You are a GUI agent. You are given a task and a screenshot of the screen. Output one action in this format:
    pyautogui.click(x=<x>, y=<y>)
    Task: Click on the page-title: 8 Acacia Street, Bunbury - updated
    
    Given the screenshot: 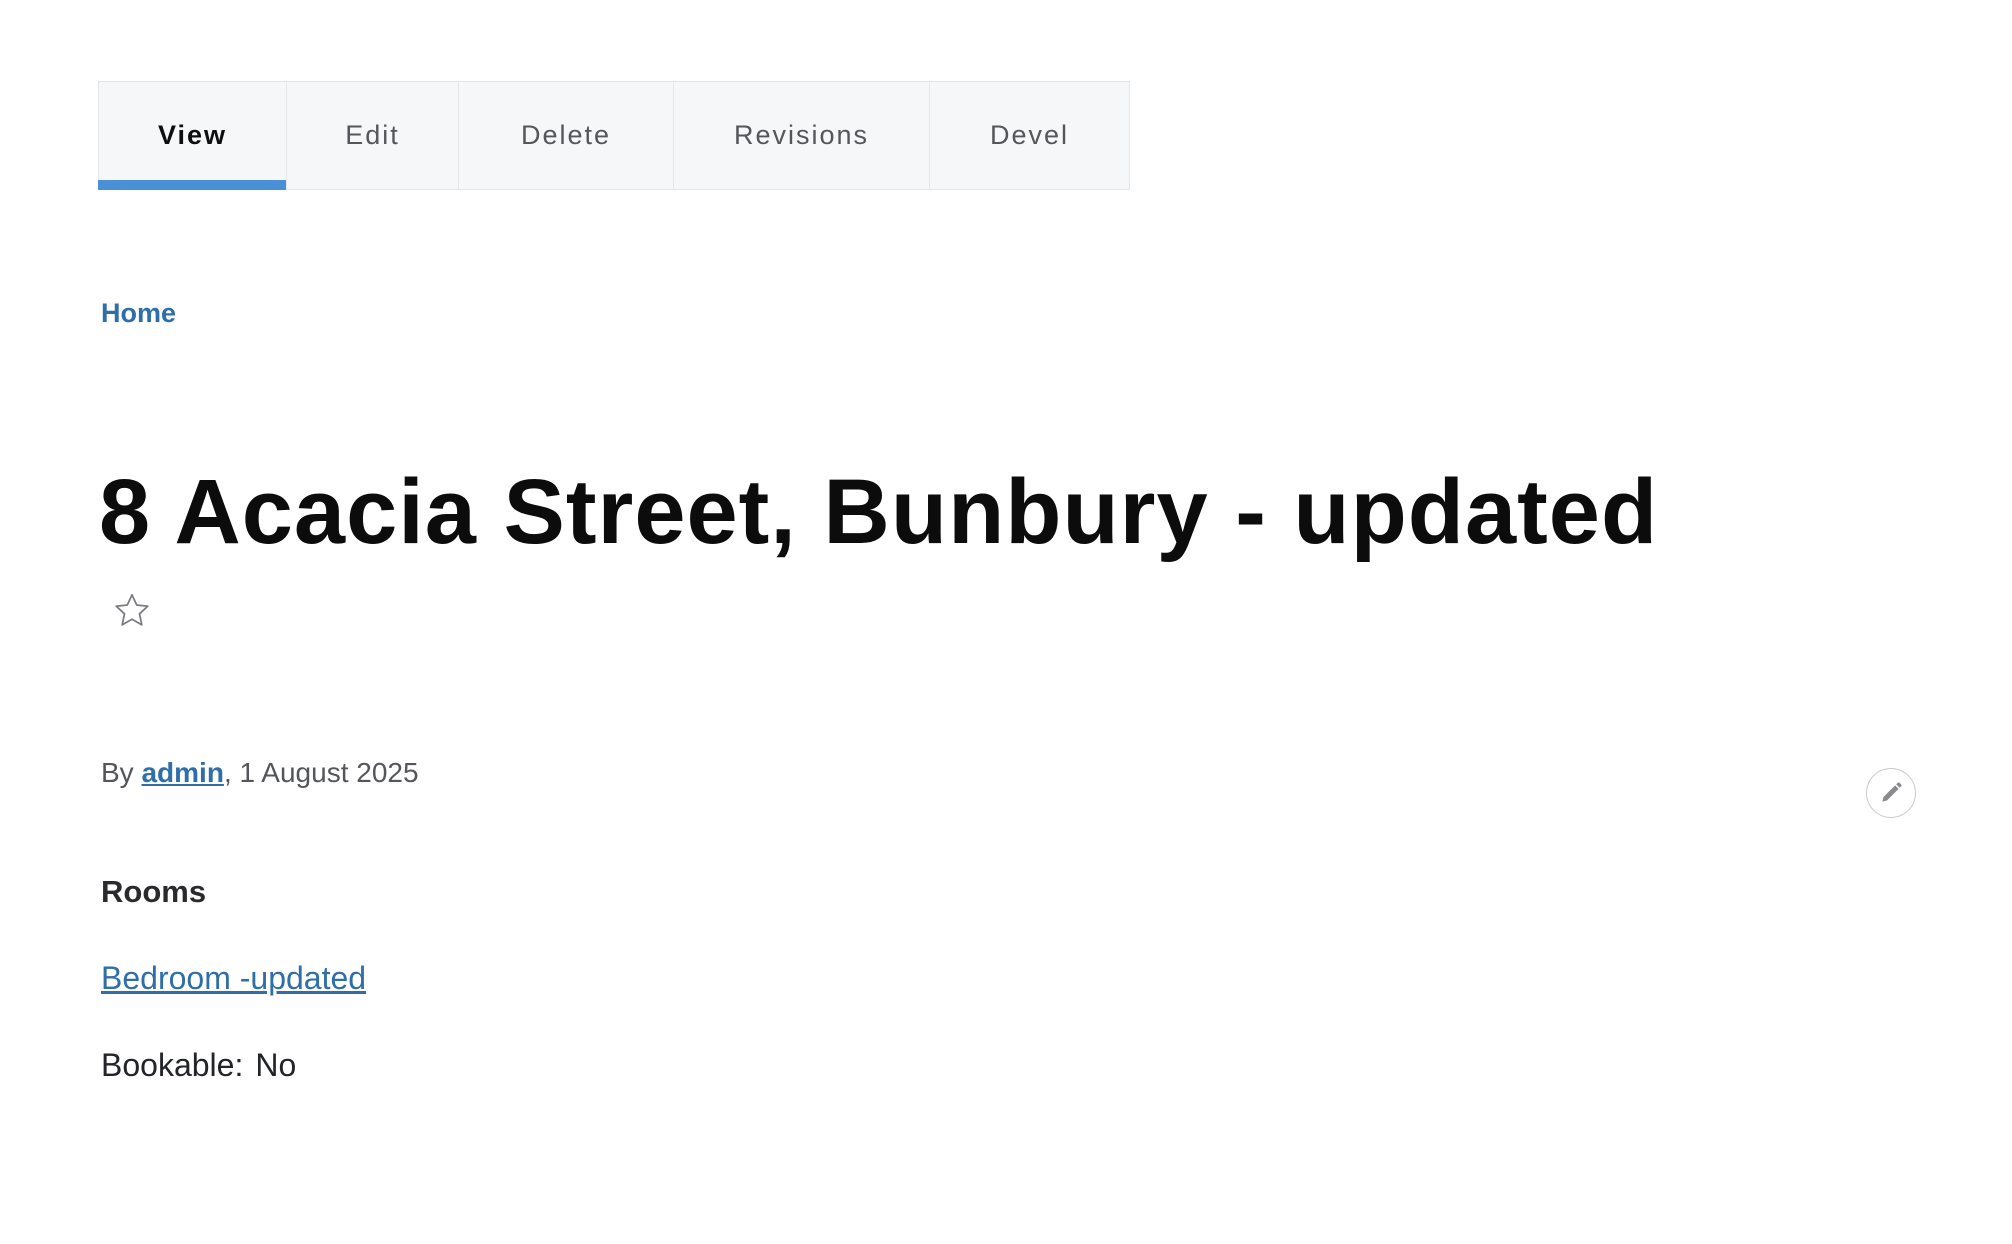 What is the action you would take?
    pyautogui.click(x=879, y=512)
    